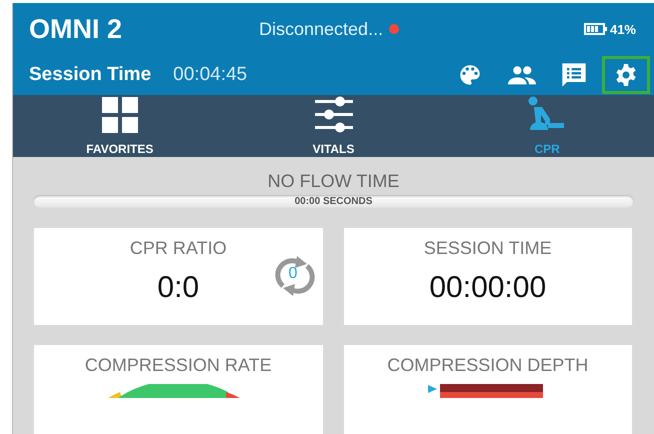 The height and width of the screenshot is (434, 654). Describe the element at coordinates (178, 248) in the screenshot. I see `card-title: CPR RATIO` at that location.